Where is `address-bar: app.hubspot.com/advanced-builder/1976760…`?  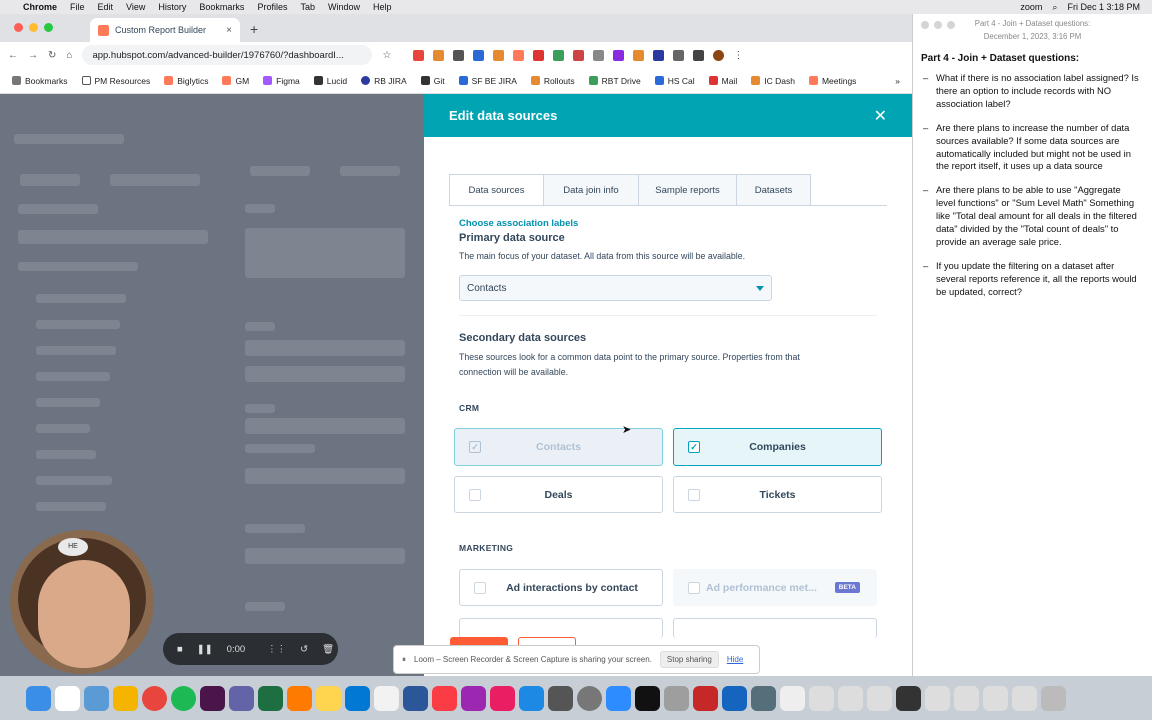 address-bar: app.hubspot.com/advanced-builder/1976760… is located at coordinates (227, 55).